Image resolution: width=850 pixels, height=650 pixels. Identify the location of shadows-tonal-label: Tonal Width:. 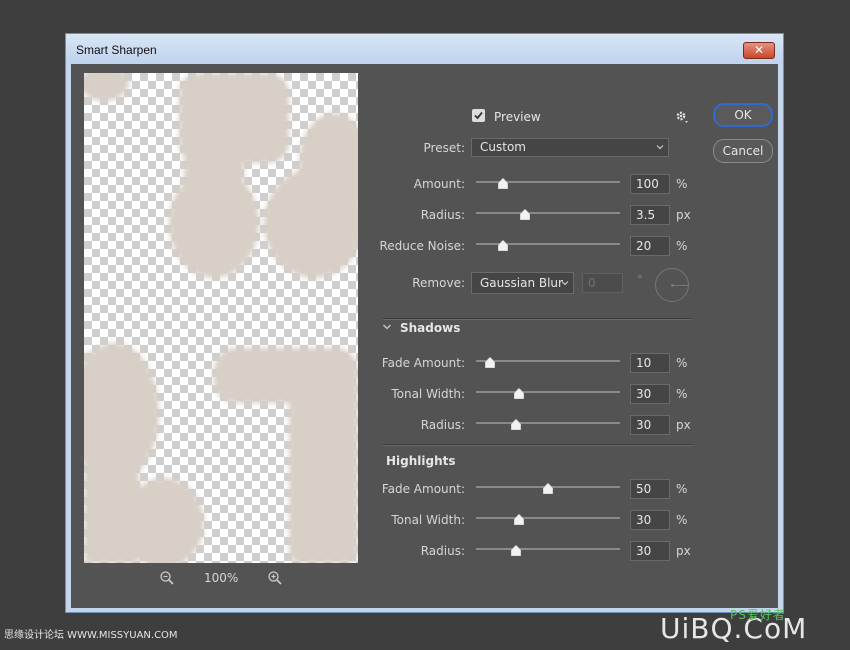
(428, 394).